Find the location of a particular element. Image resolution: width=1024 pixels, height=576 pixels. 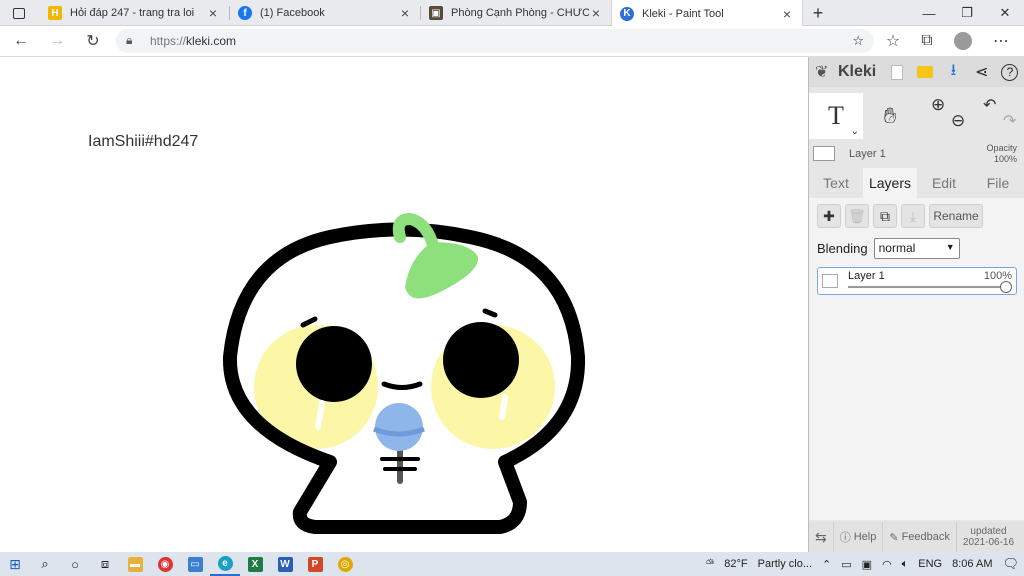

tab-edit: Edit is located at coordinates (944, 183).